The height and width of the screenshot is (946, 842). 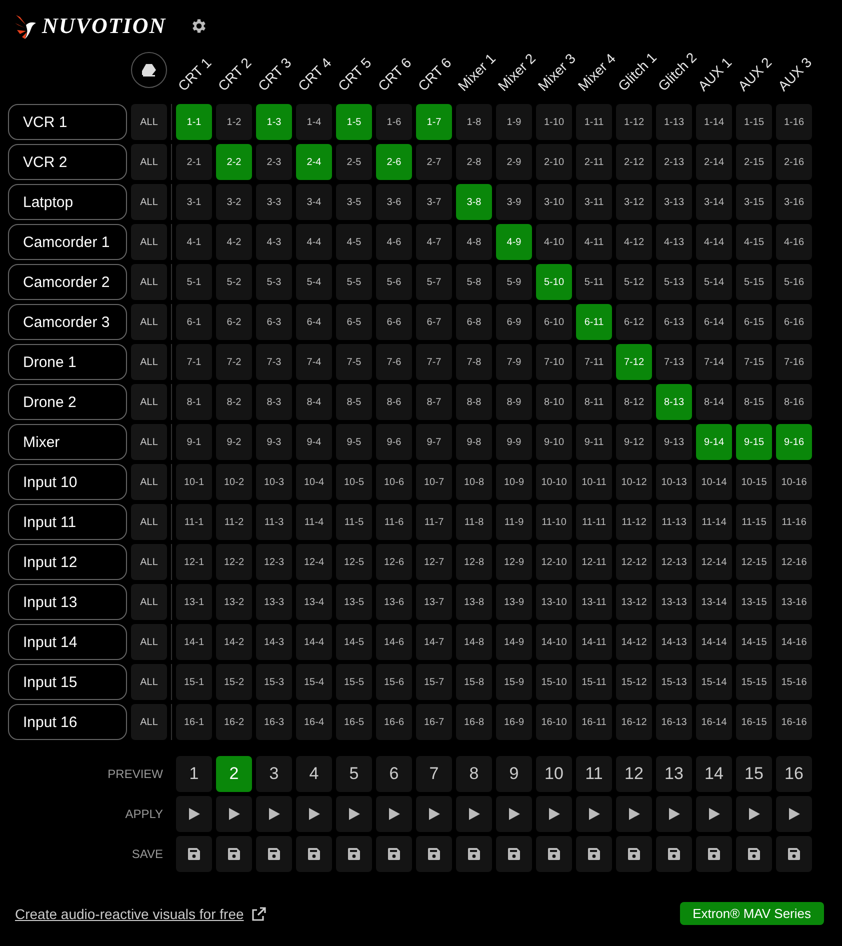 I want to click on crosspoint-button: 4-7, so click(x=434, y=242).